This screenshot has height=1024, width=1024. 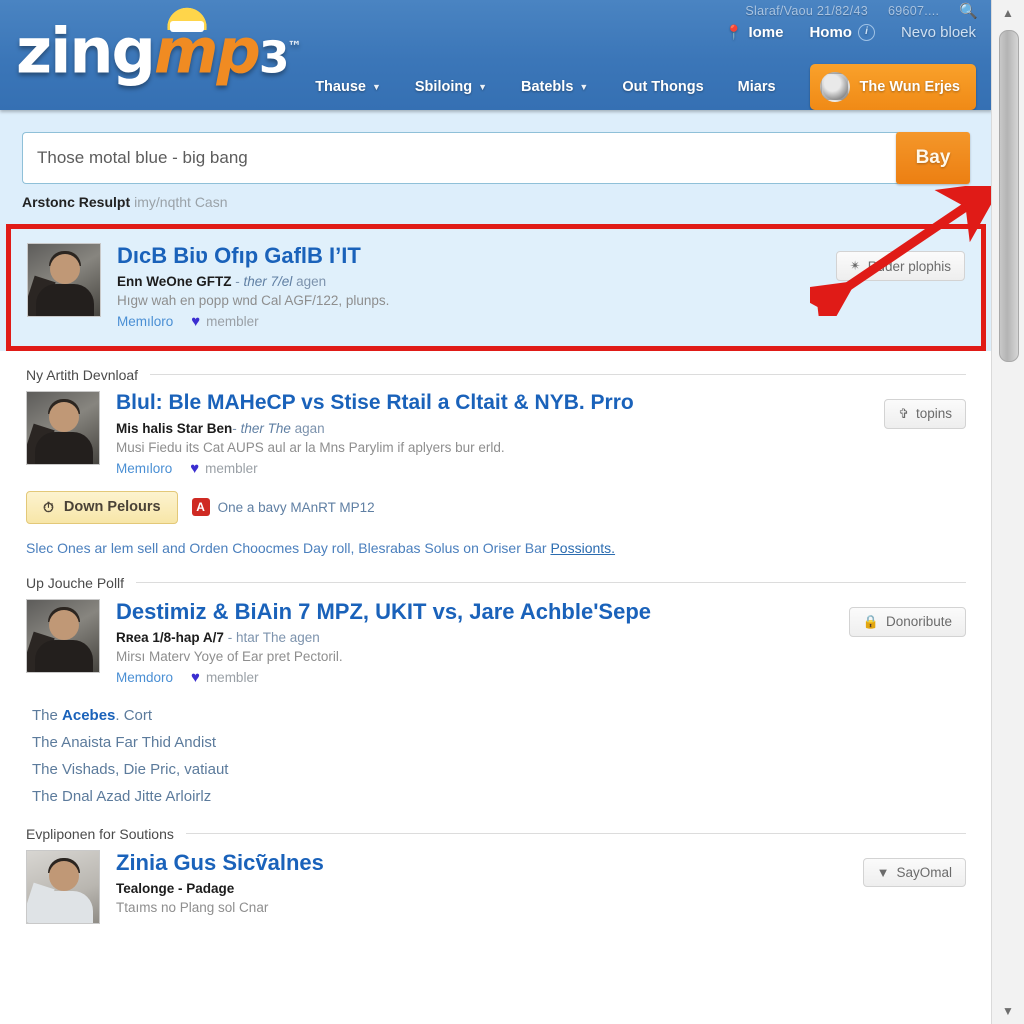 What do you see at coordinates (309, 428) in the screenshot?
I see `result-ago: agan` at bounding box center [309, 428].